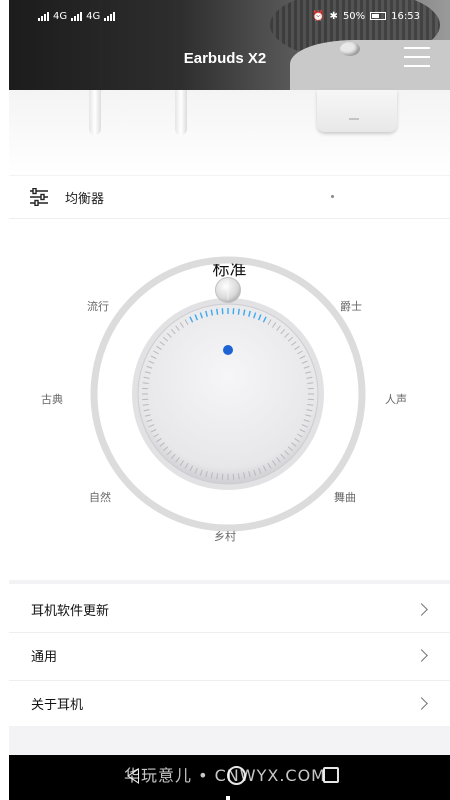  What do you see at coordinates (70, 611) in the screenshot?
I see `list-item-label: 耳机软件更新` at bounding box center [70, 611].